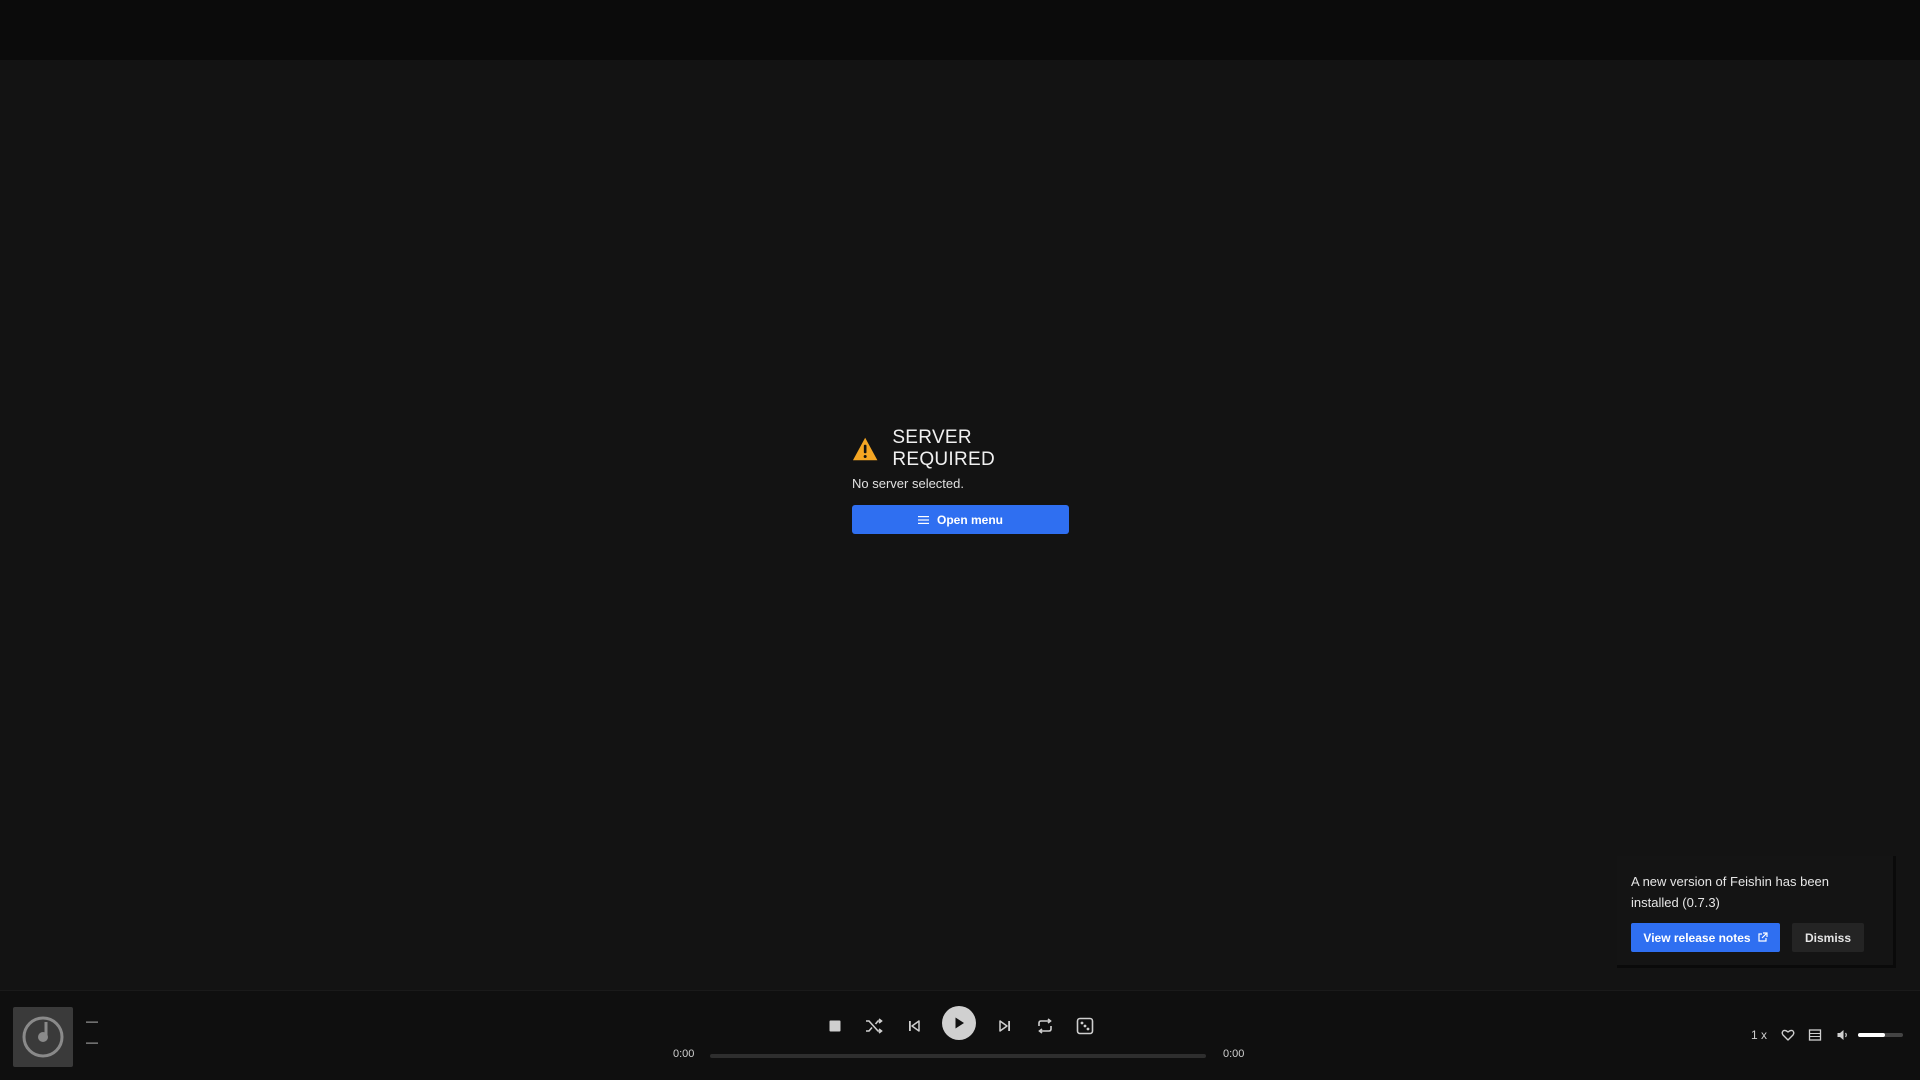 The height and width of the screenshot is (1080, 1920). I want to click on seek-slider, so click(958, 1056).